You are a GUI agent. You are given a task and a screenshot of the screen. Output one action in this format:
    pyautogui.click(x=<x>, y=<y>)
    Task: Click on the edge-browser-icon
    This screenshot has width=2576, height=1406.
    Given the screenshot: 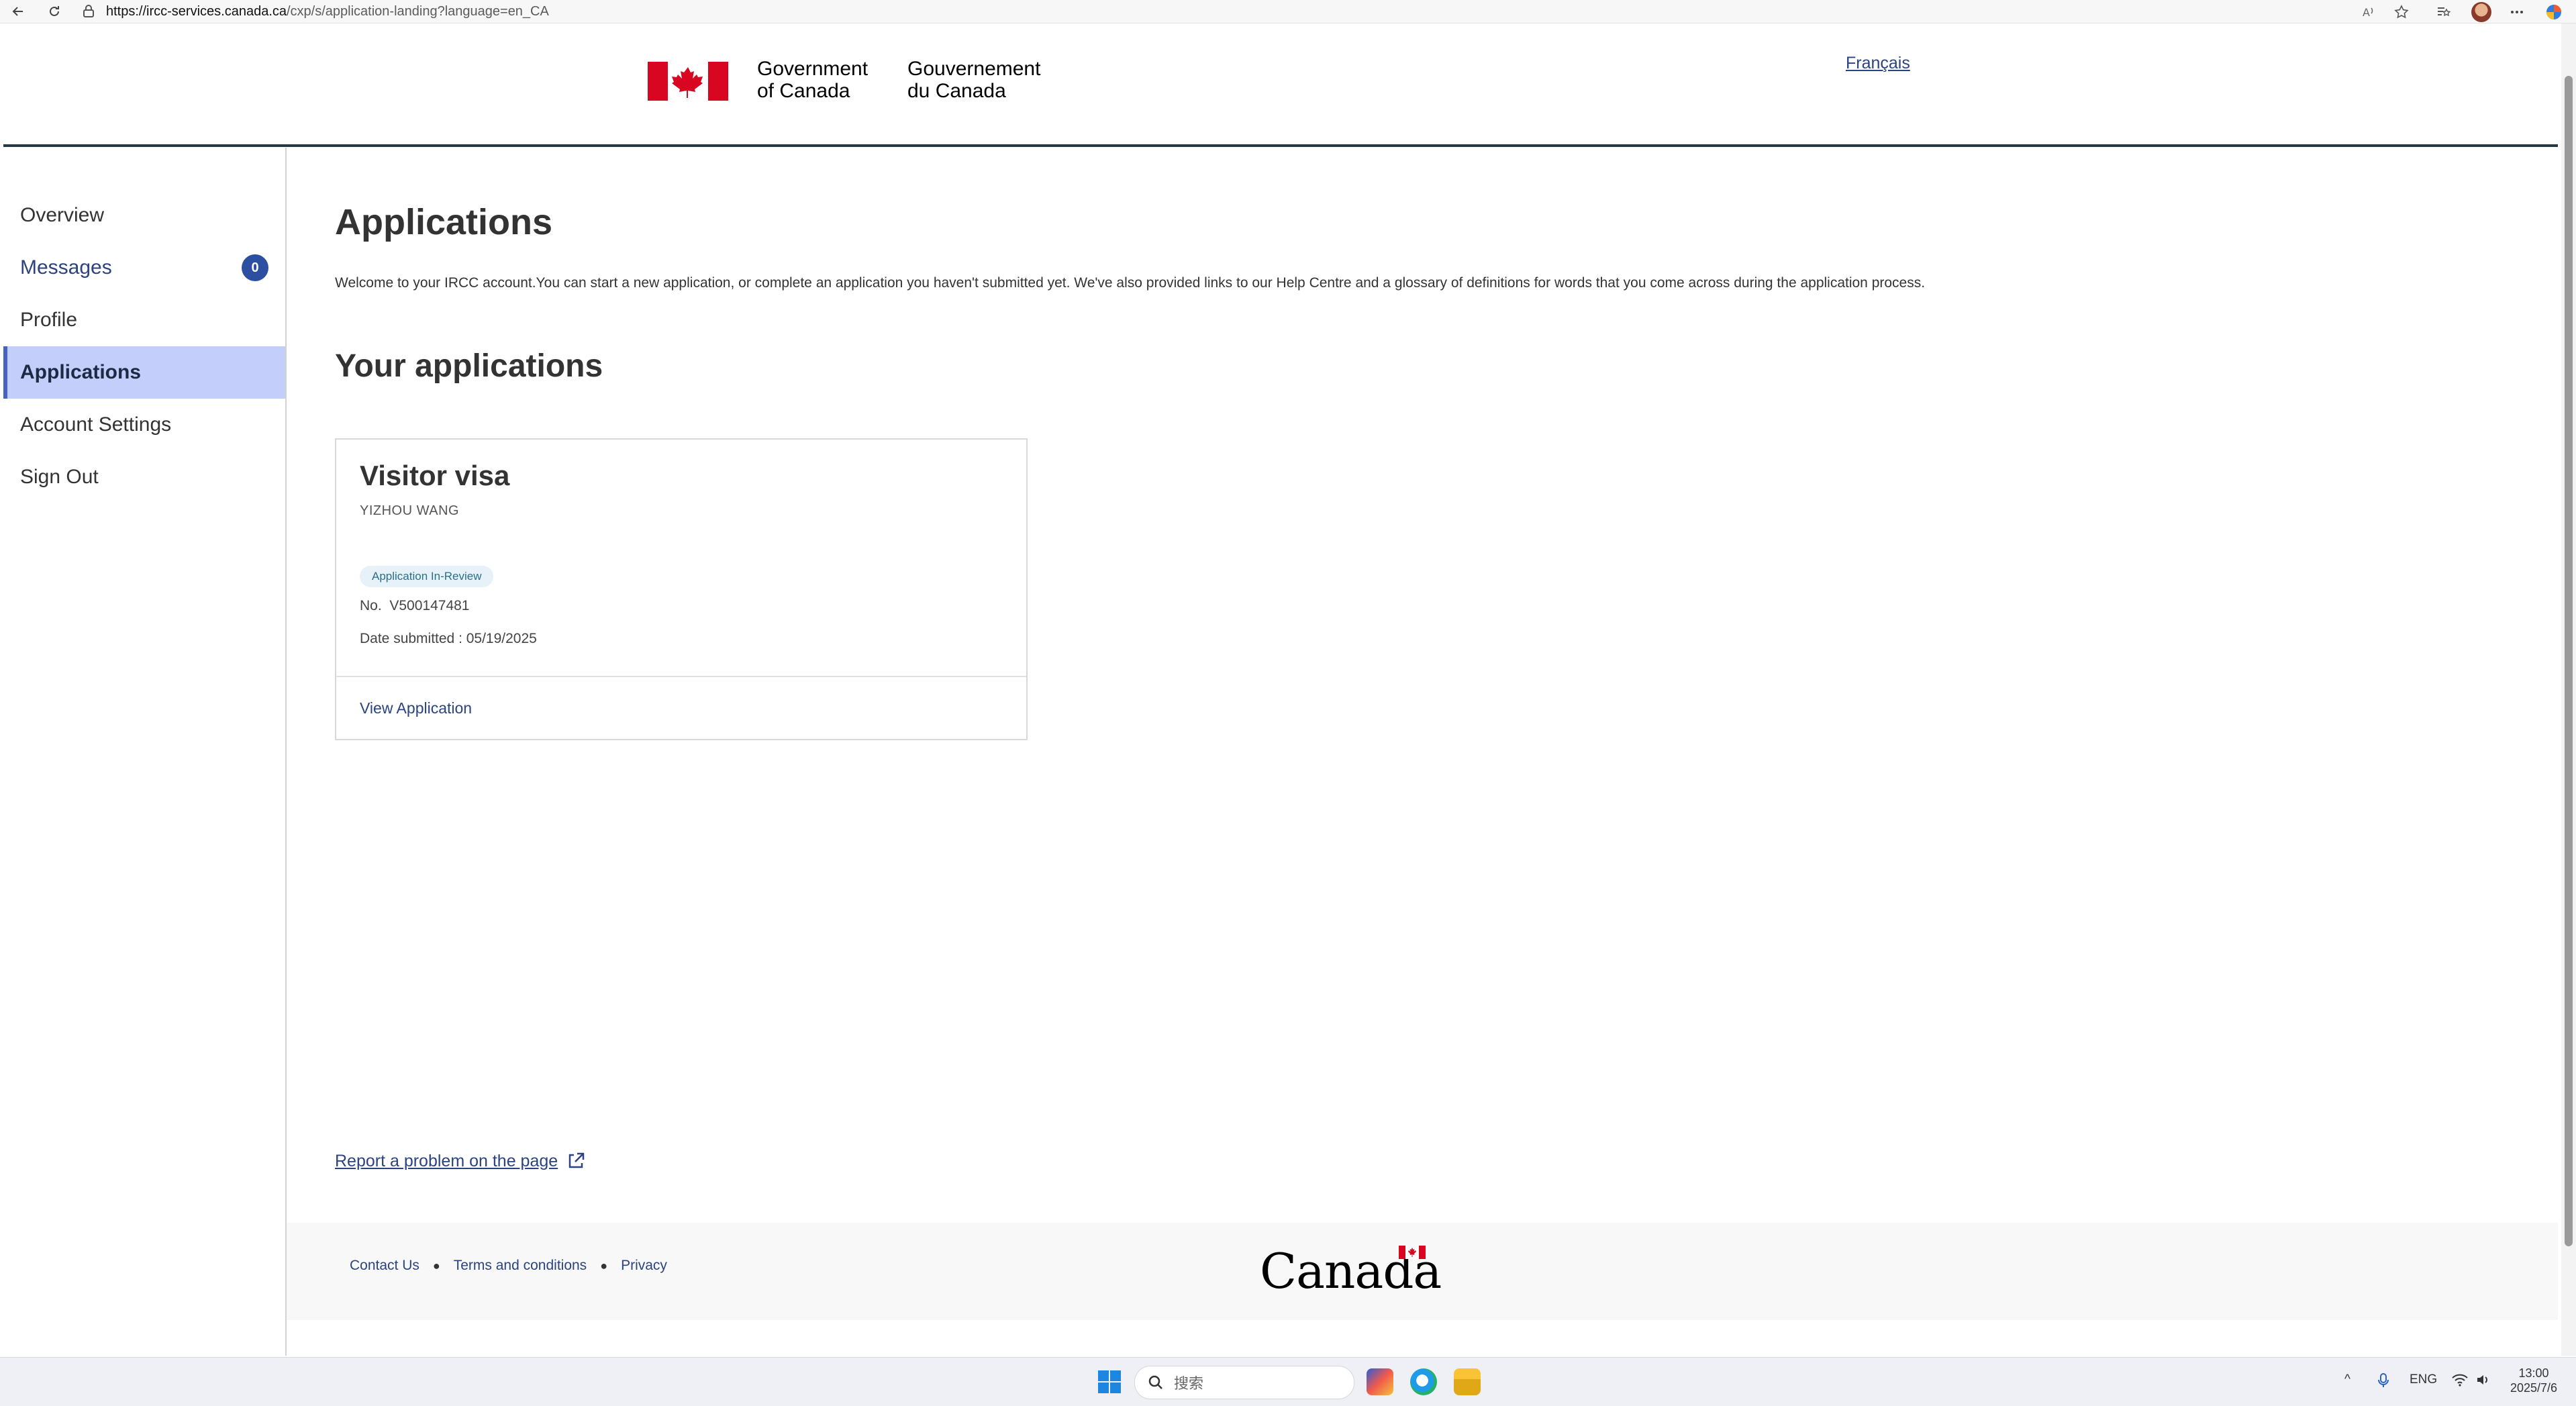 What is the action you would take?
    pyautogui.click(x=1423, y=1382)
    